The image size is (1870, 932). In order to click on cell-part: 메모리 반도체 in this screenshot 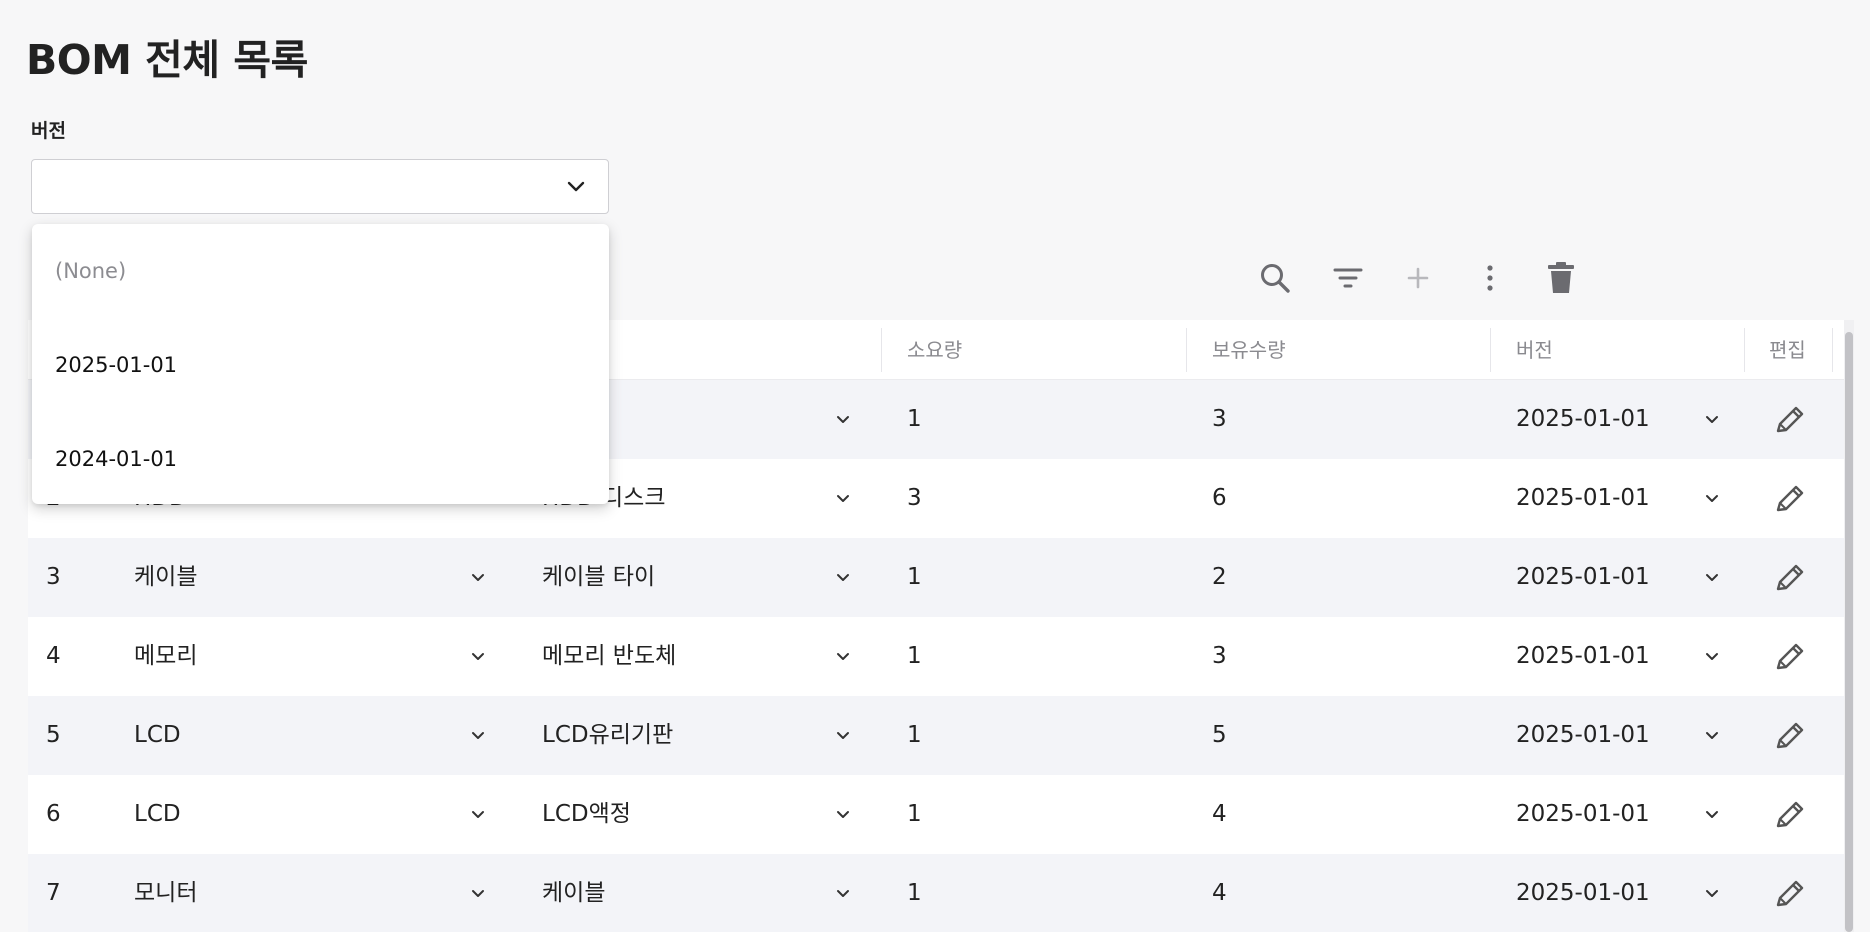, I will do `click(609, 656)`.